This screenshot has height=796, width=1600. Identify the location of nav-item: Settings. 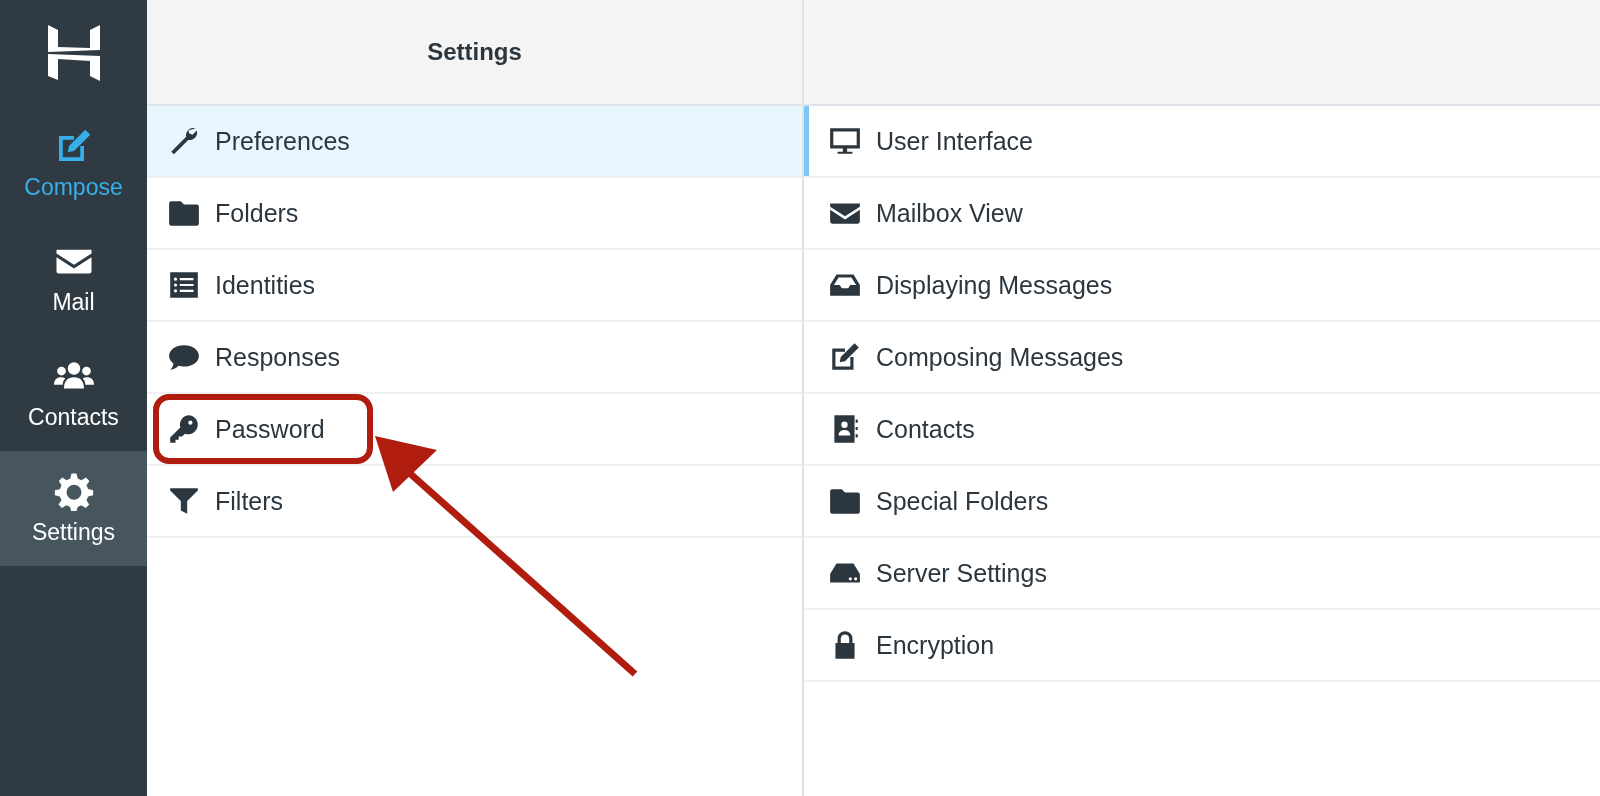
(73, 508).